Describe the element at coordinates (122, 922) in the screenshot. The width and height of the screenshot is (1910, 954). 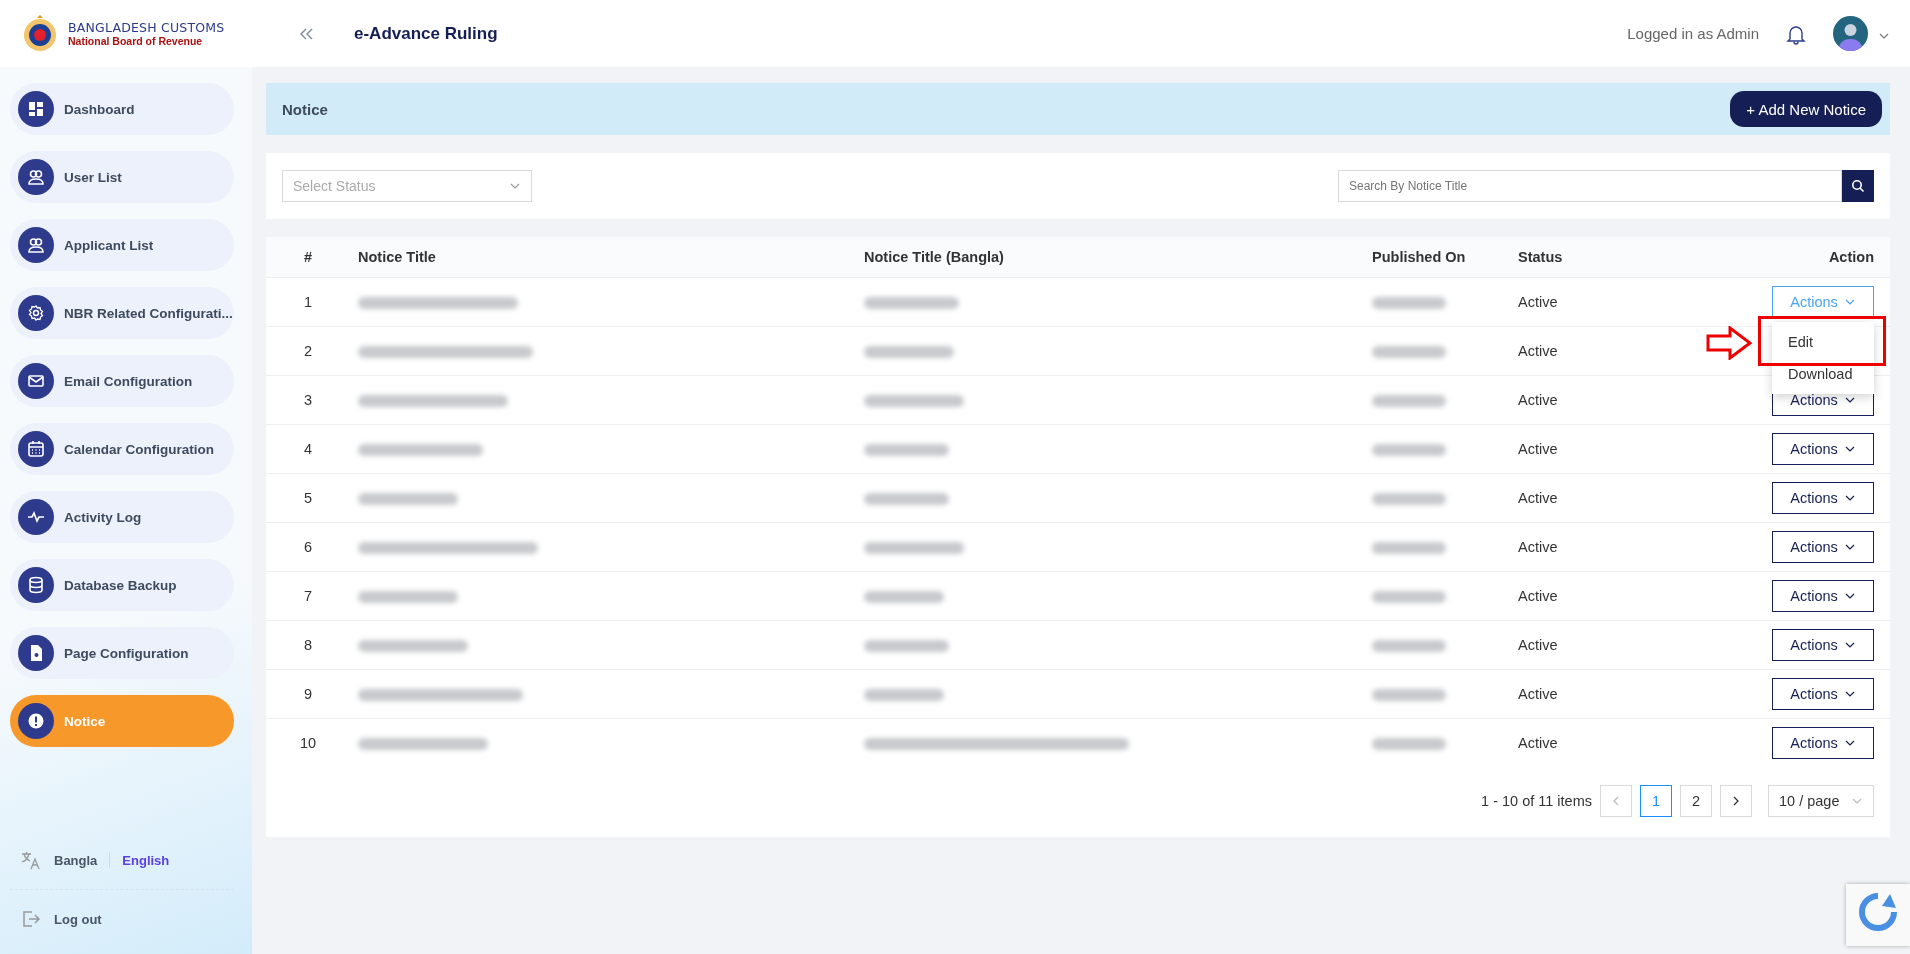
I see `logout-link: Log out` at that location.